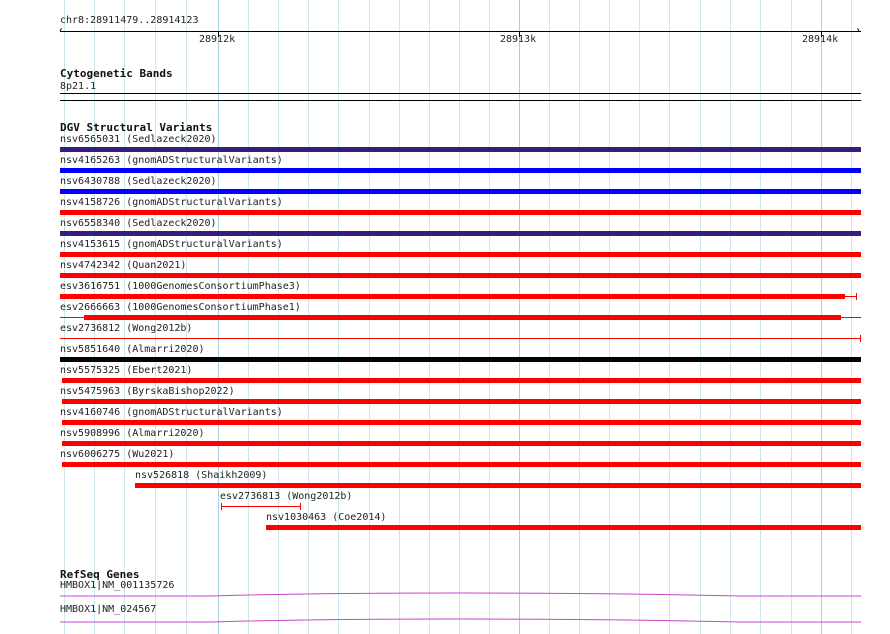 This screenshot has height=634, width=890. I want to click on variant-label: nsv4742342 (Quan2021), so click(123, 265).